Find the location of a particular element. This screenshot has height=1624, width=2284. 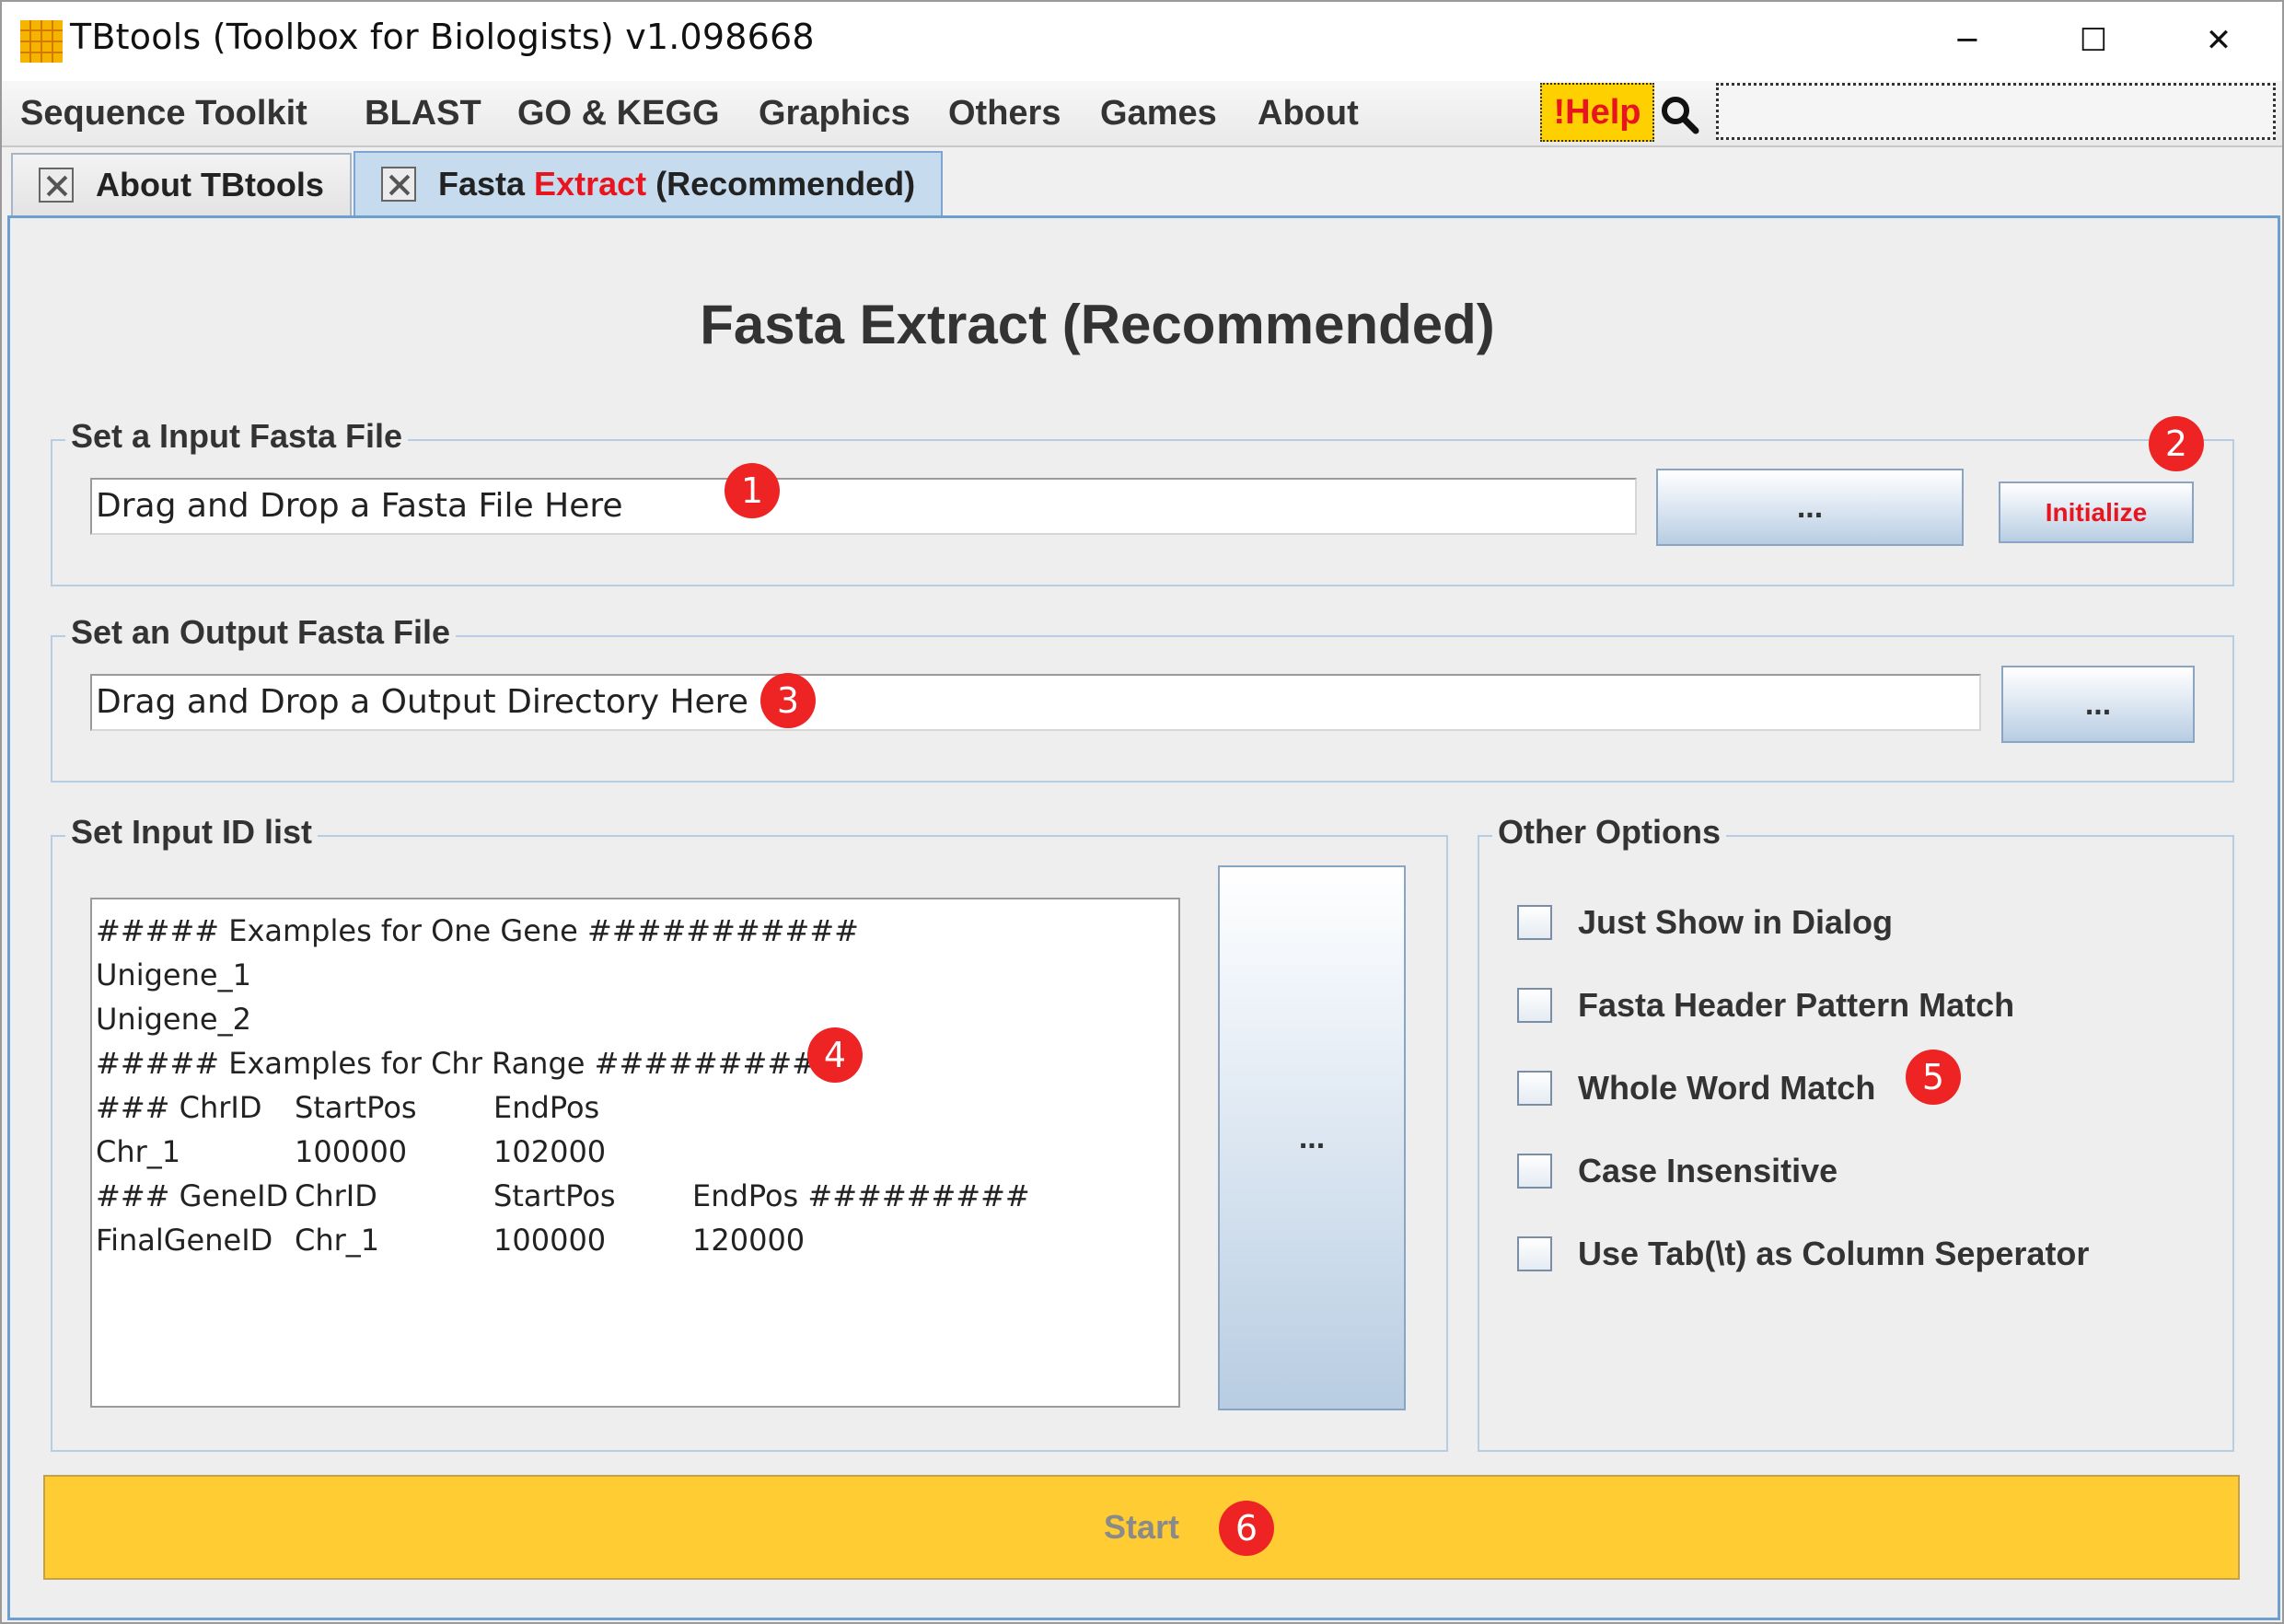

initialize-button: Initialize is located at coordinates (2096, 512).